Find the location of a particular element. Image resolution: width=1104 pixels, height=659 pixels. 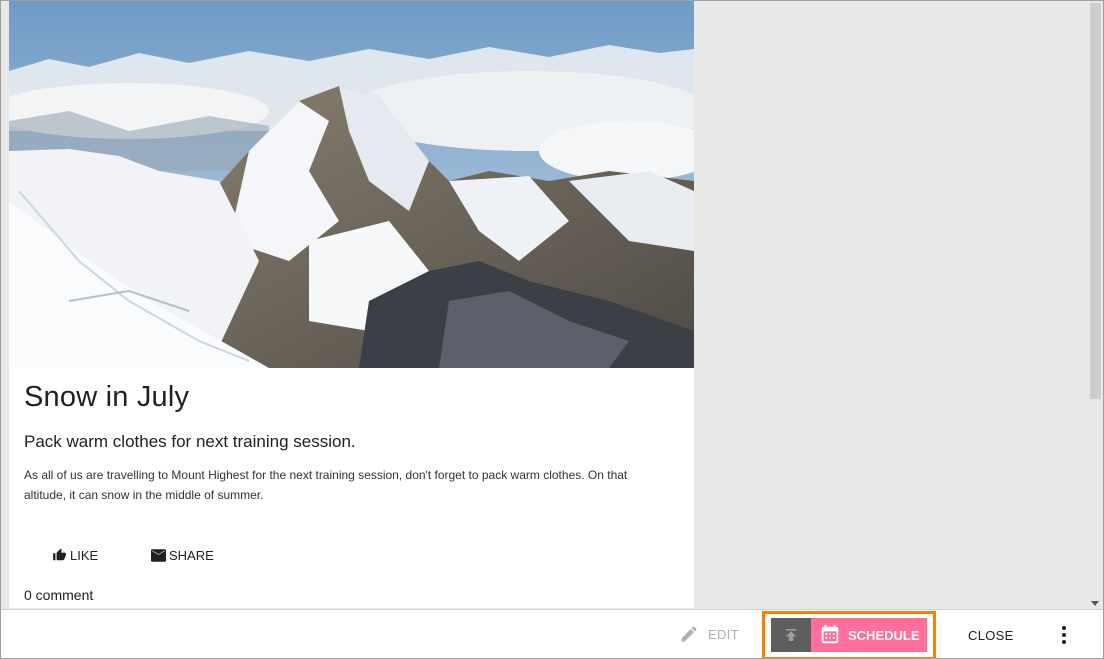

calendar-icon is located at coordinates (830, 634).